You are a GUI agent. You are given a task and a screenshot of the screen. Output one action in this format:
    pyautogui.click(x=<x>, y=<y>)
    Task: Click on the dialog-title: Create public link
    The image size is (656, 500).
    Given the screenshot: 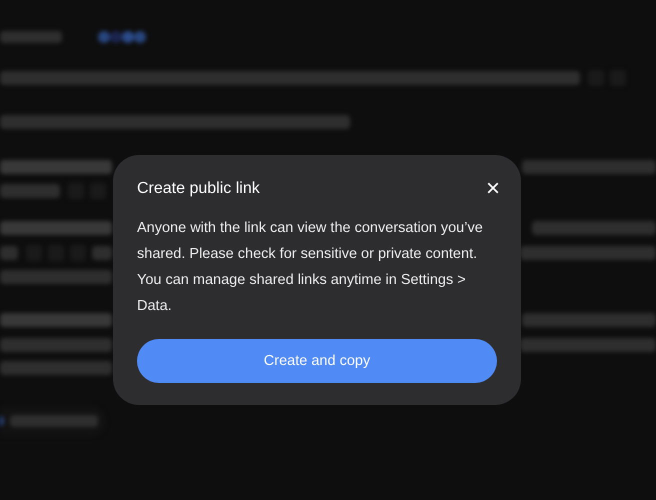 What is the action you would take?
    pyautogui.click(x=198, y=189)
    